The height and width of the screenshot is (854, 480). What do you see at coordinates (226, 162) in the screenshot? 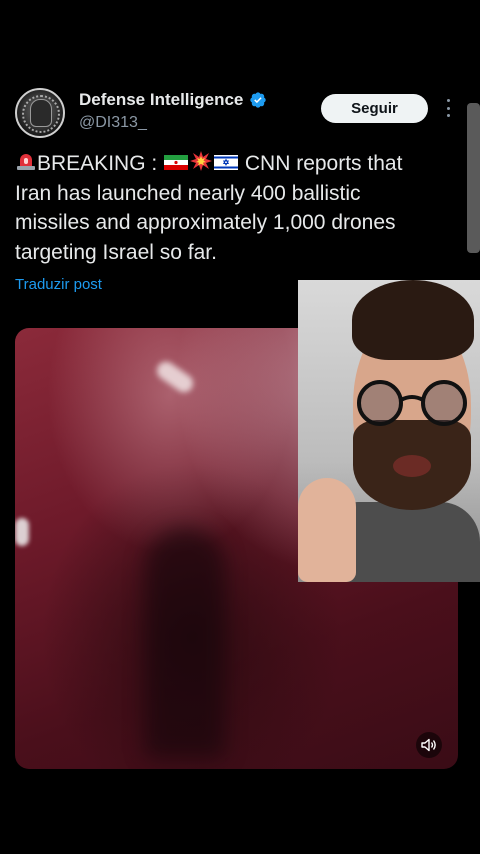
I see `israel-flag-emoji-icon` at bounding box center [226, 162].